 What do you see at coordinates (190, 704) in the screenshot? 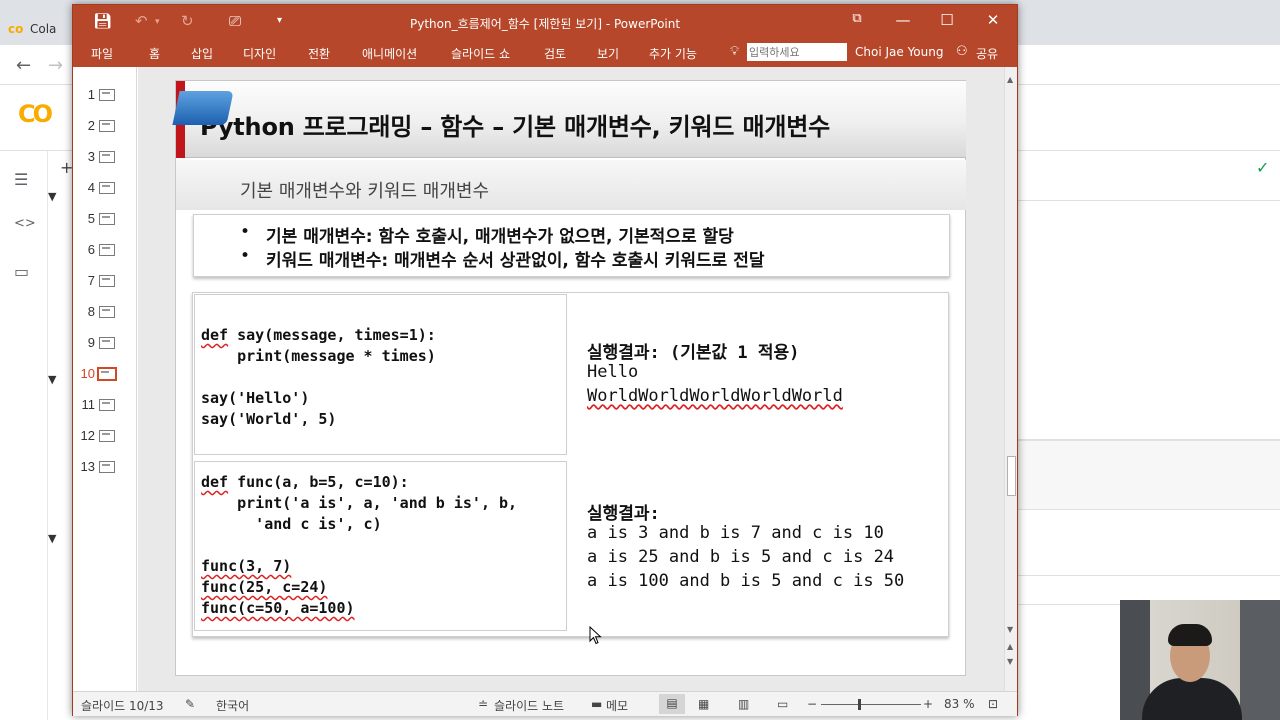
I see `spell-check-icon: ✎` at bounding box center [190, 704].